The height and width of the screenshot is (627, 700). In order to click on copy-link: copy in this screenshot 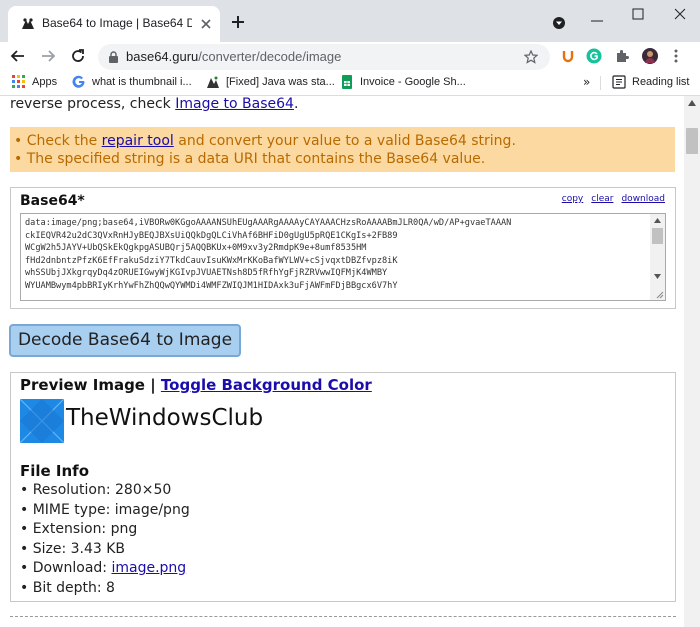, I will do `click(573, 199)`.